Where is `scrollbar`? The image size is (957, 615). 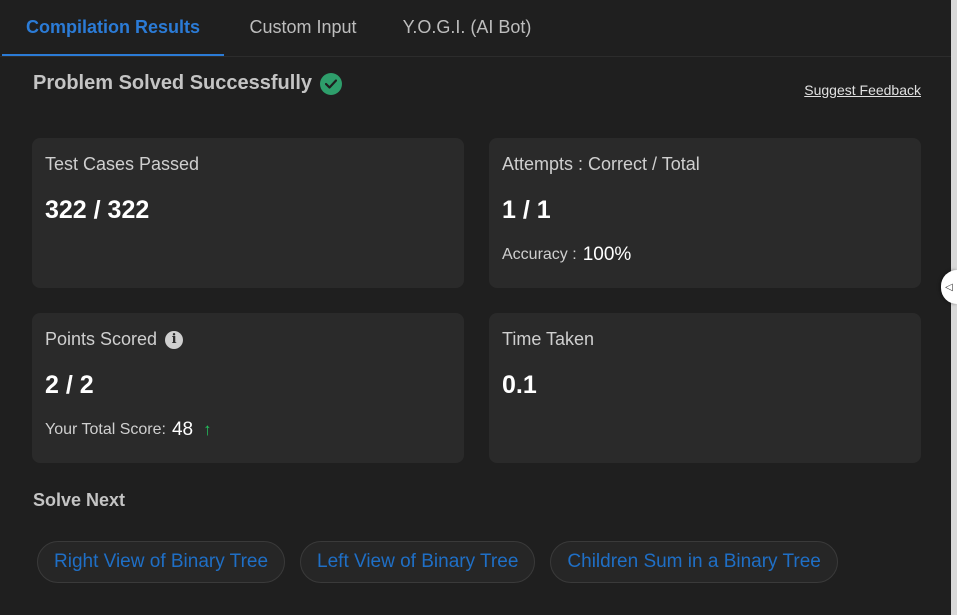
scrollbar is located at coordinates (954, 307).